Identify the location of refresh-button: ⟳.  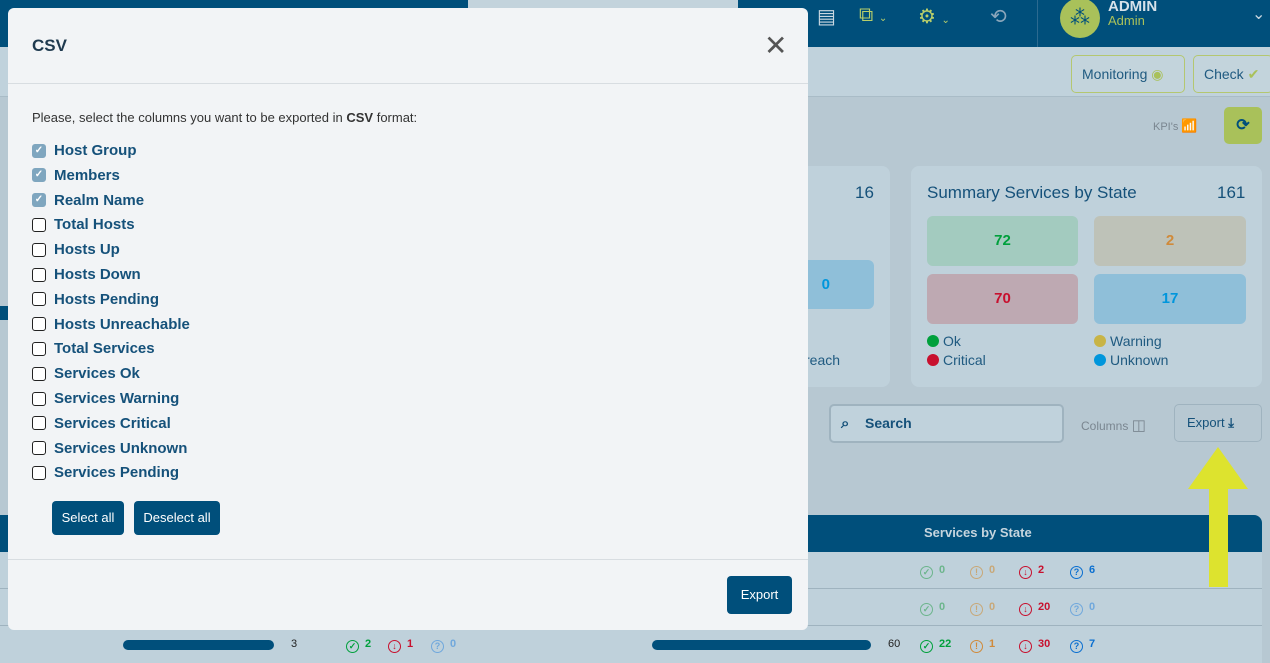
(1243, 125).